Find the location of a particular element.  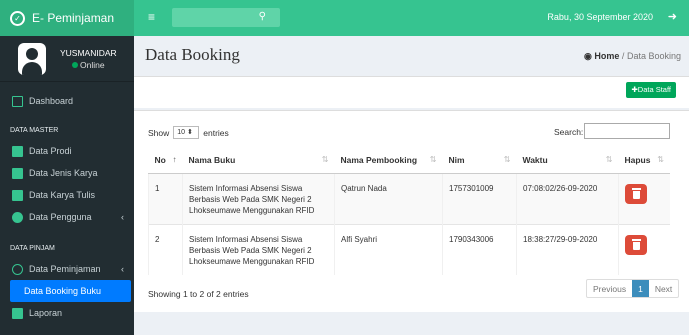

sort-asc-icon: ↑ is located at coordinates (174, 159).